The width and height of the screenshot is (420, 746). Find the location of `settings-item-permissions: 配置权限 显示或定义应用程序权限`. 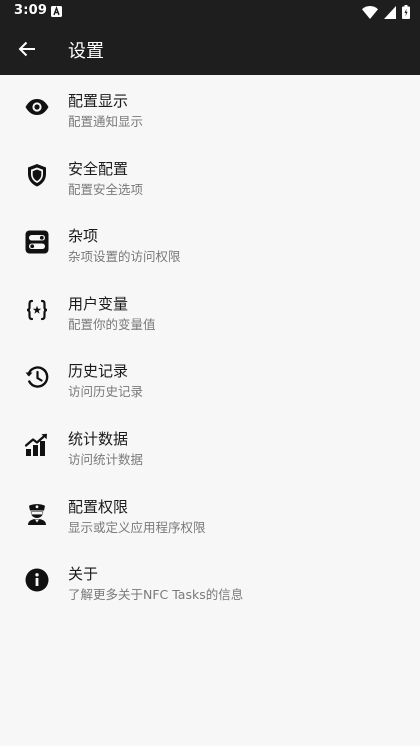

settings-item-permissions: 配置权限 显示或定义应用程序权限 is located at coordinates (210, 515).